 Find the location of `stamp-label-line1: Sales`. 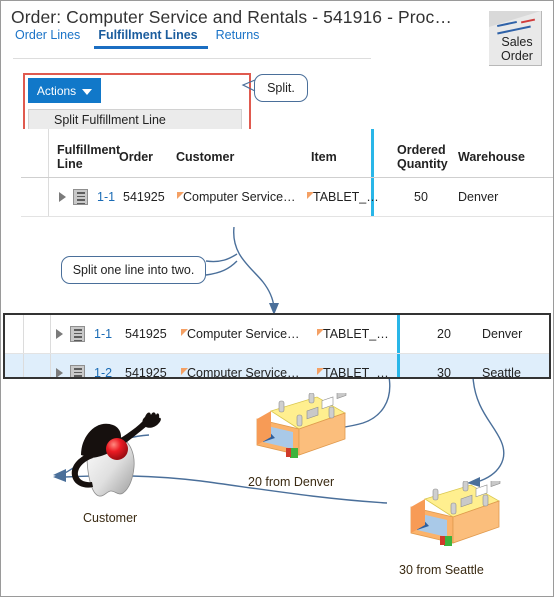

stamp-label-line1: Sales is located at coordinates (517, 42).